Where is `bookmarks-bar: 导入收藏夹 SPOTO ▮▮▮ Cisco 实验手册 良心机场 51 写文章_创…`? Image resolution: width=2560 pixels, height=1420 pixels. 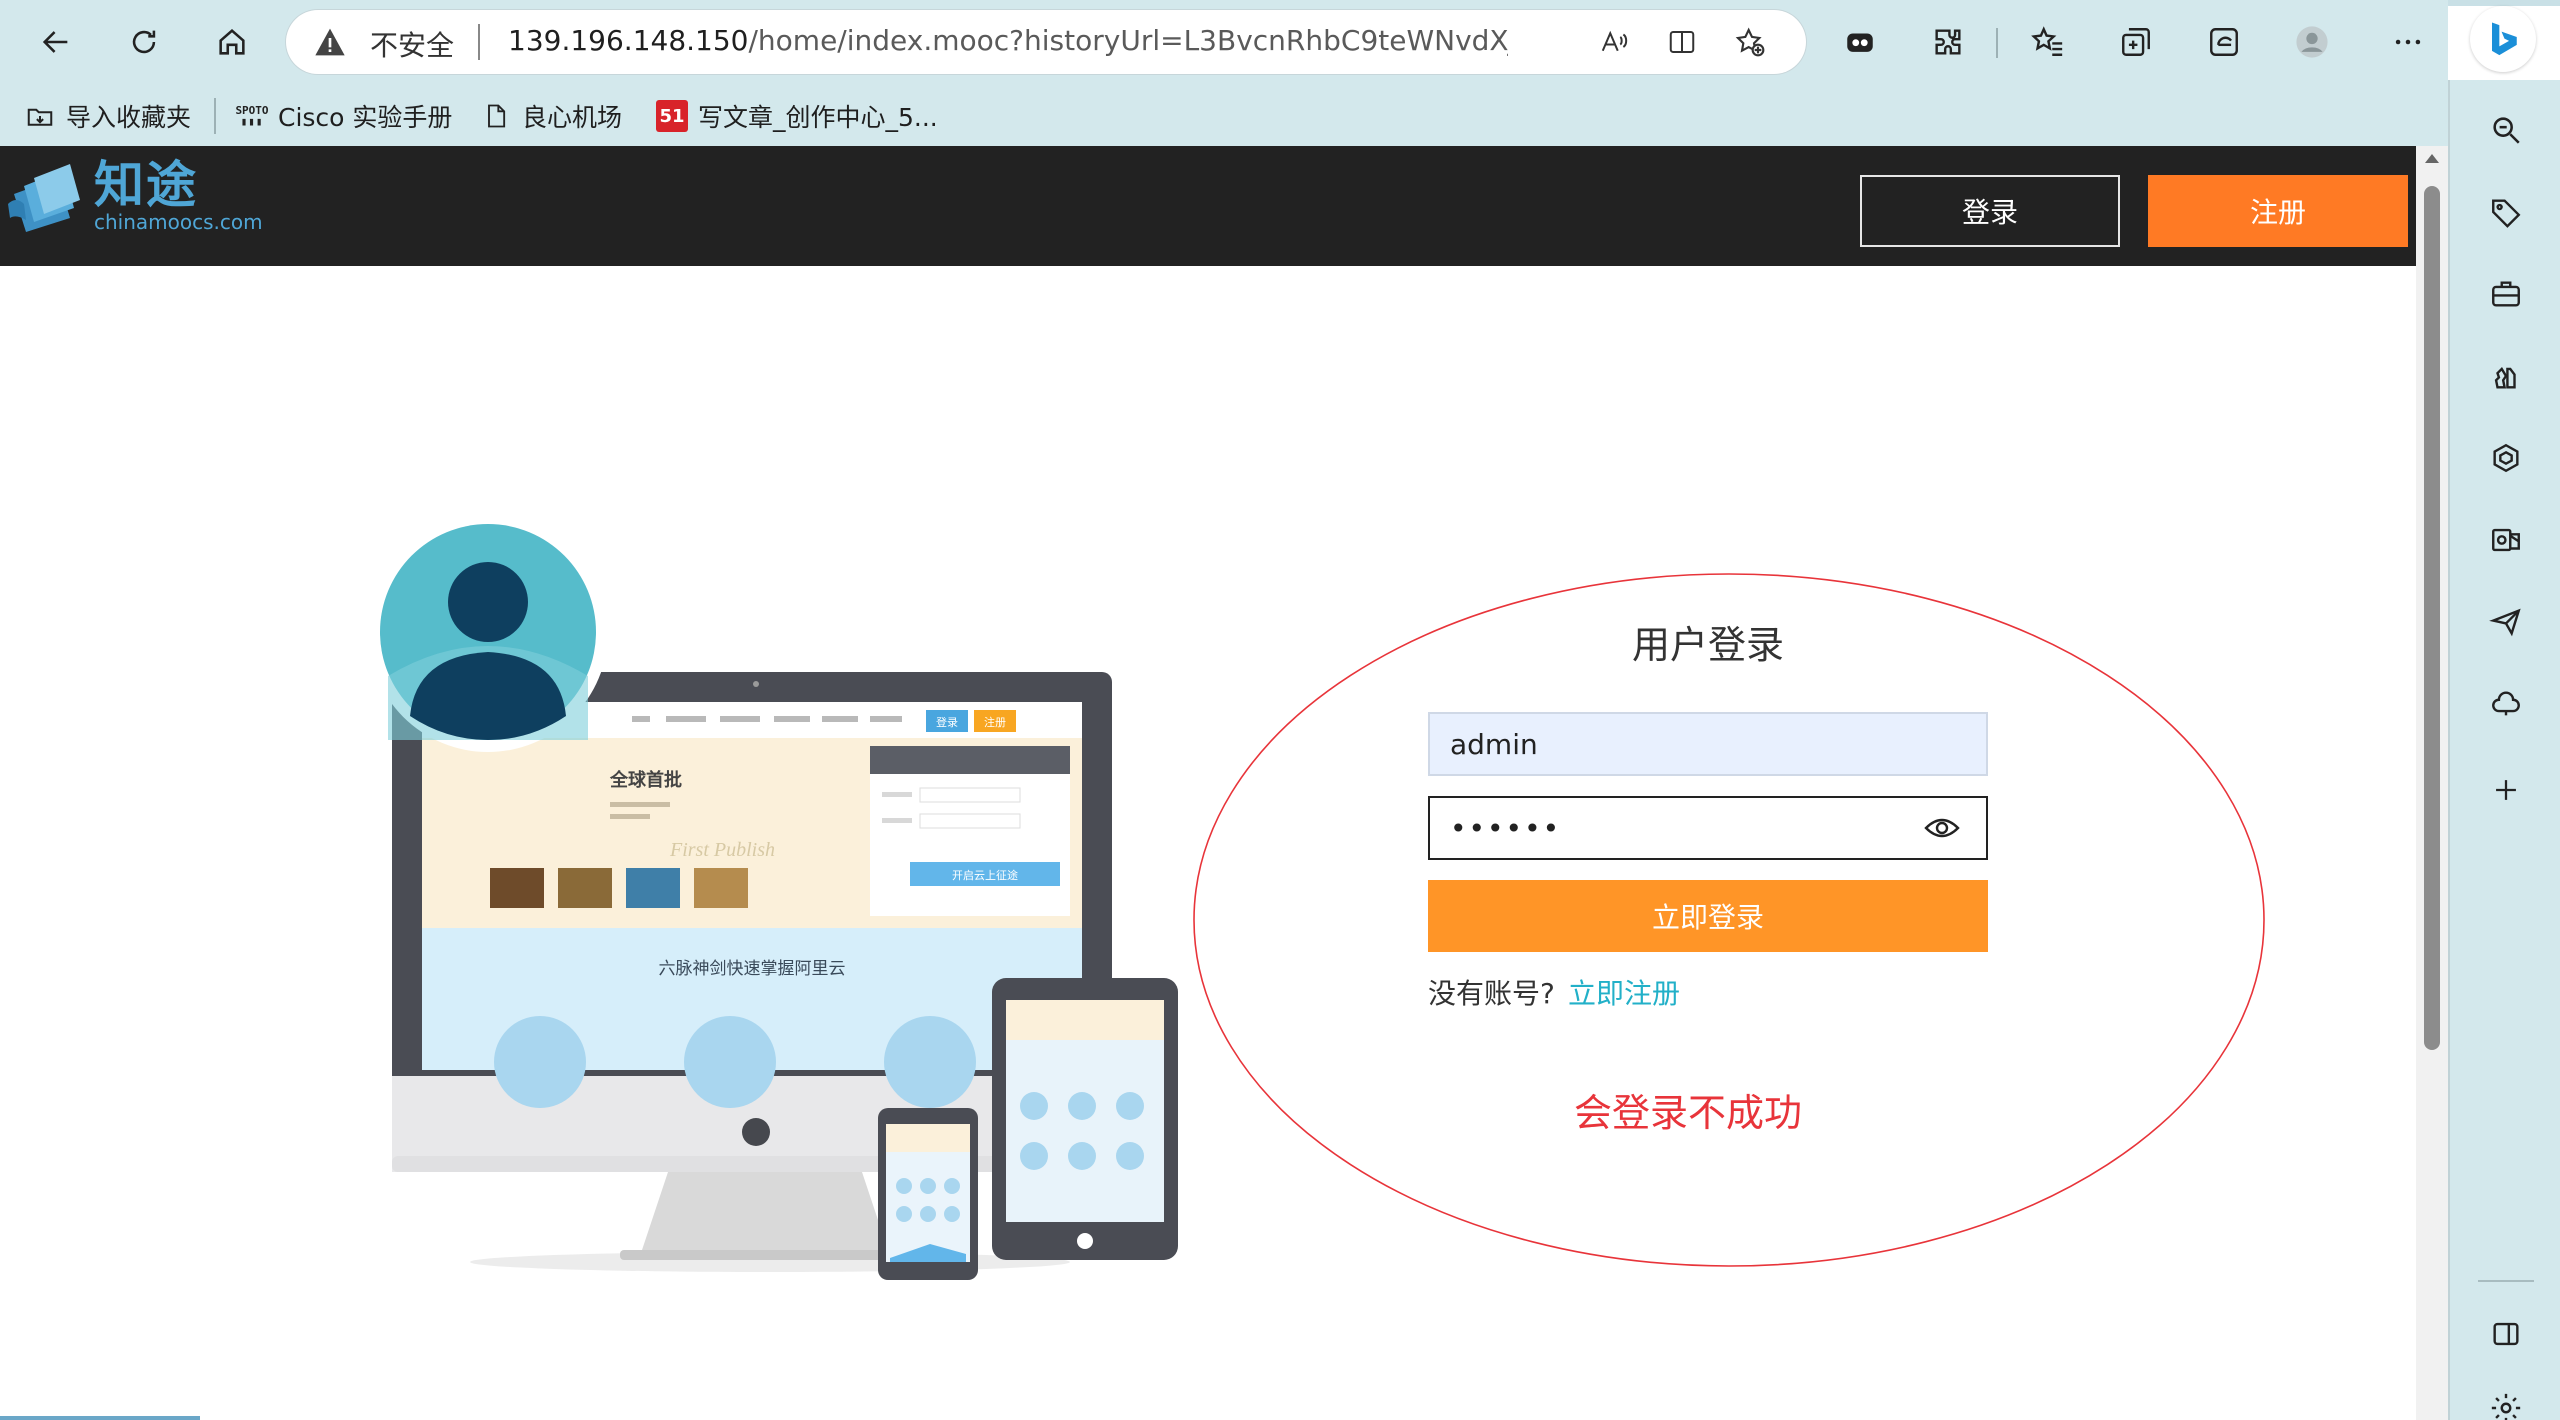 bookmarks-bar: 导入收藏夹 SPOTO ▮▮▮ Cisco 实验手册 良心机场 51 写文章_创… is located at coordinates (1224, 116).